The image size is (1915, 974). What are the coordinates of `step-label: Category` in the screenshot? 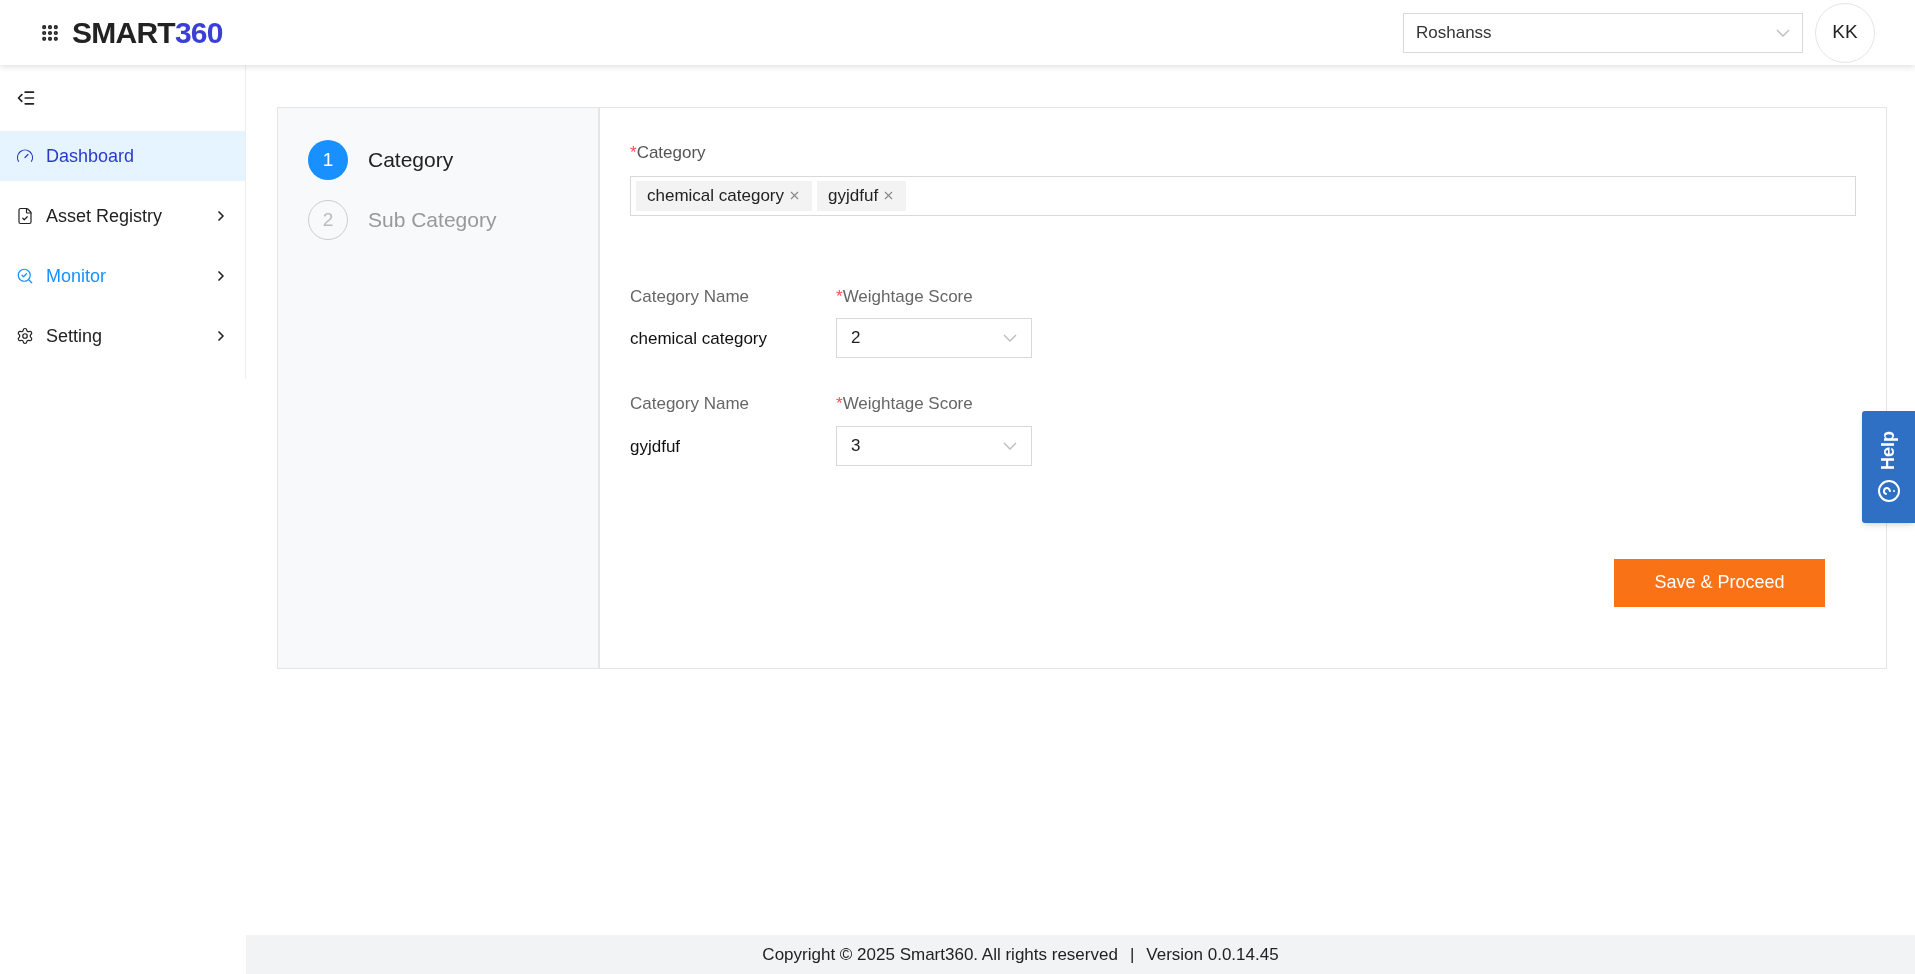 It's located at (411, 160).